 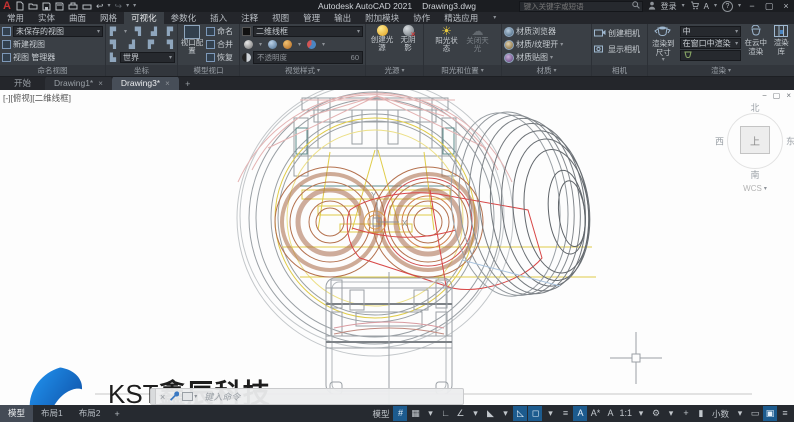 What do you see at coordinates (478, 44) in the screenshot?
I see `sky-off-button: ☁ 关闭天光` at bounding box center [478, 44].